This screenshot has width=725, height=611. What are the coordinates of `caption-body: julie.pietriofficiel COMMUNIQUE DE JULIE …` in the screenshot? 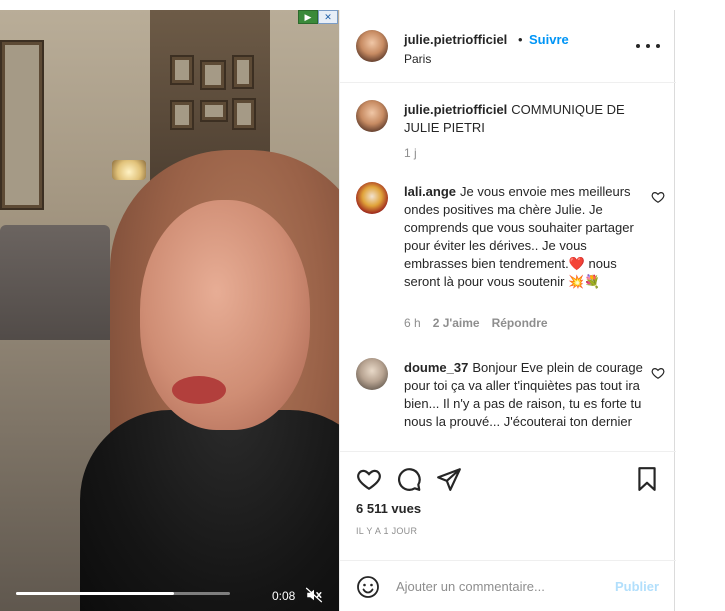 It's located at (524, 119).